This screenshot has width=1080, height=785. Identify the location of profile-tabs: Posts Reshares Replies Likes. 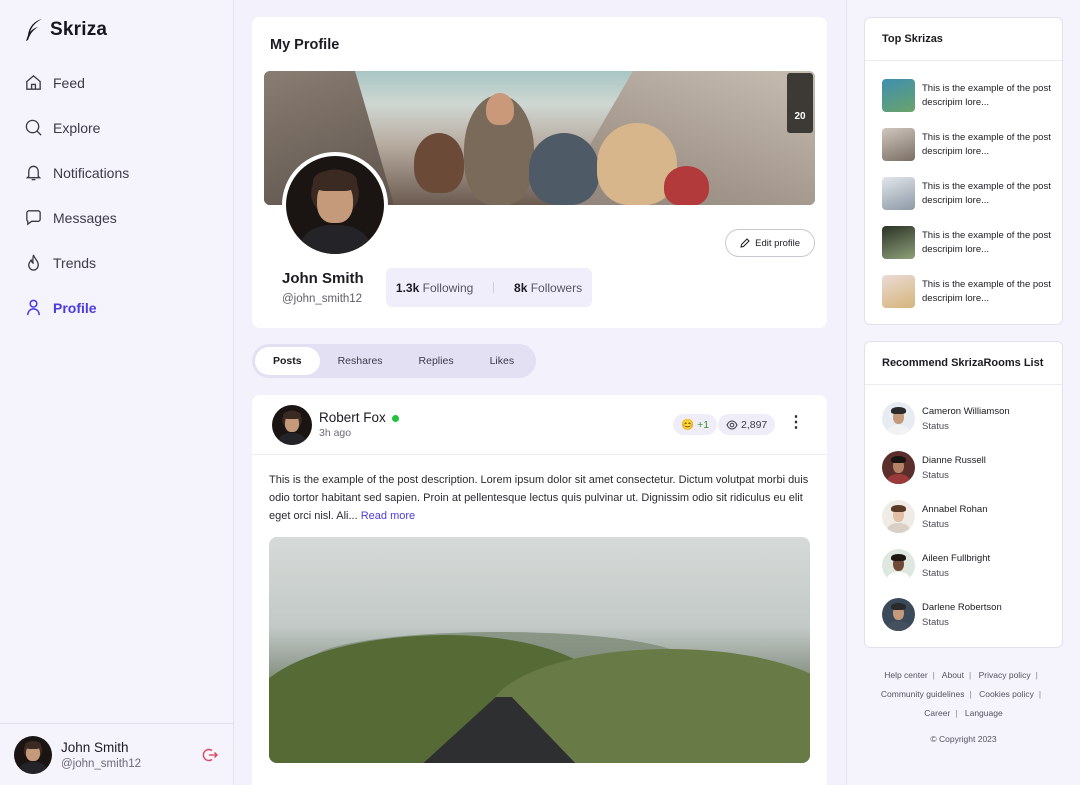
(394, 361).